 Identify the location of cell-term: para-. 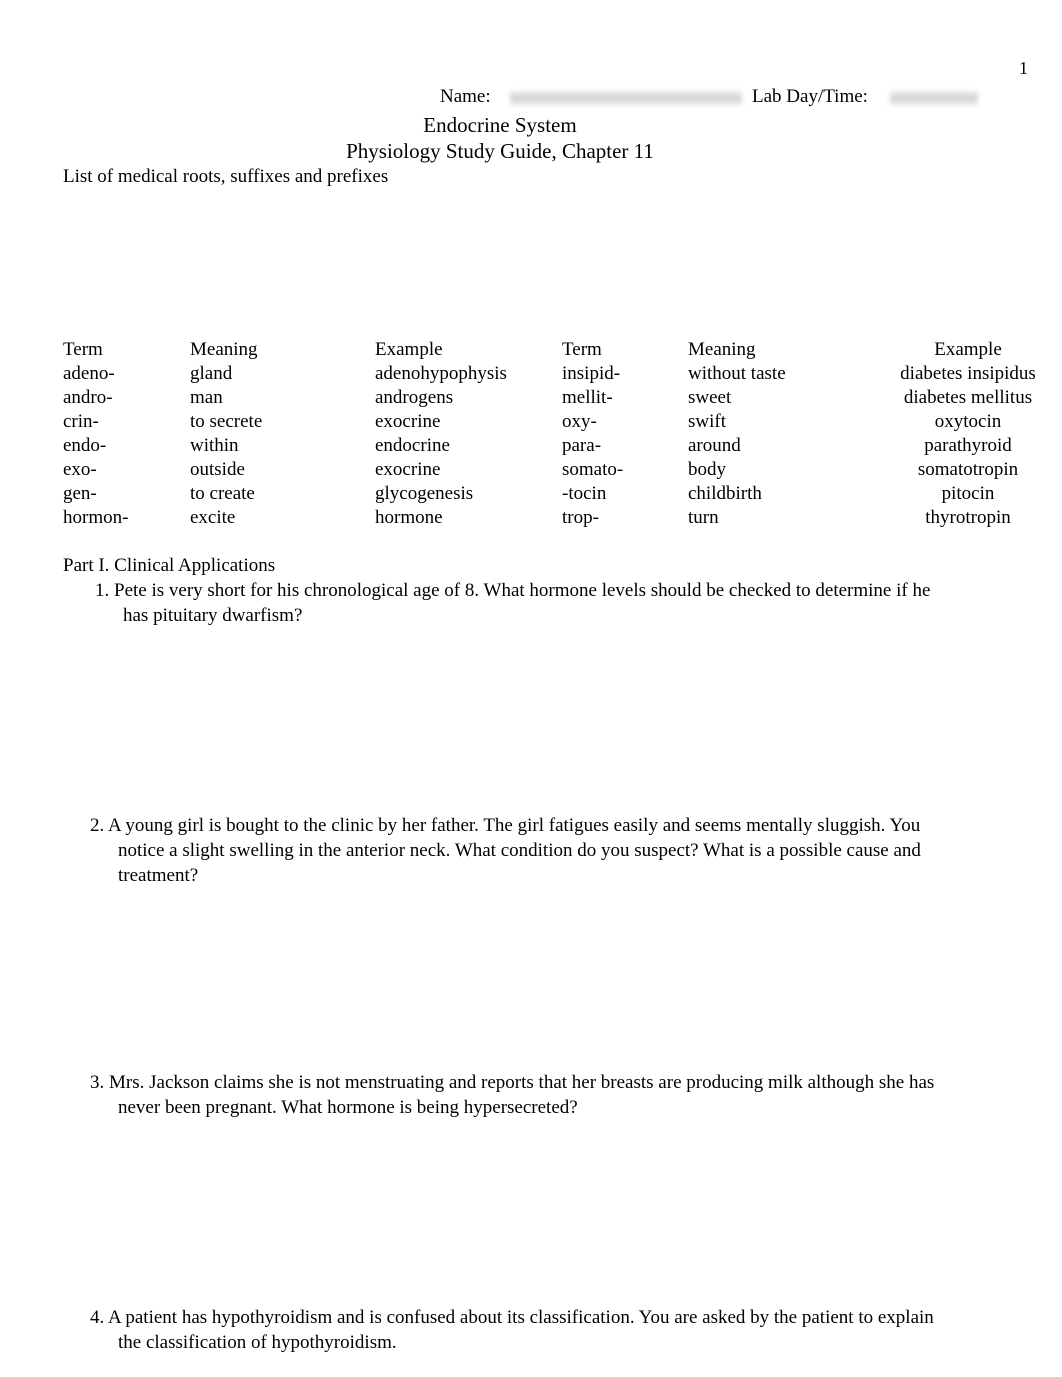
(582, 445).